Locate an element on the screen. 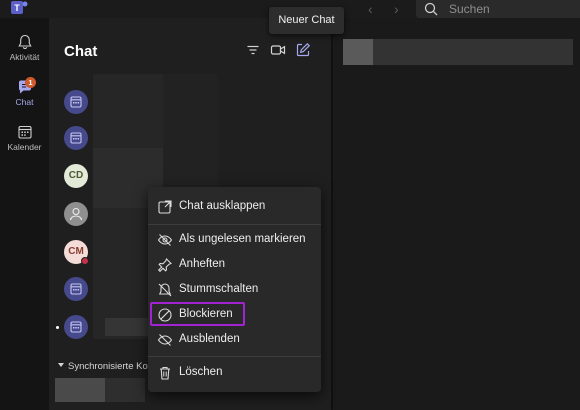 The height and width of the screenshot is (410, 580). menu-item-label: Chat ausklappen is located at coordinates (222, 206).